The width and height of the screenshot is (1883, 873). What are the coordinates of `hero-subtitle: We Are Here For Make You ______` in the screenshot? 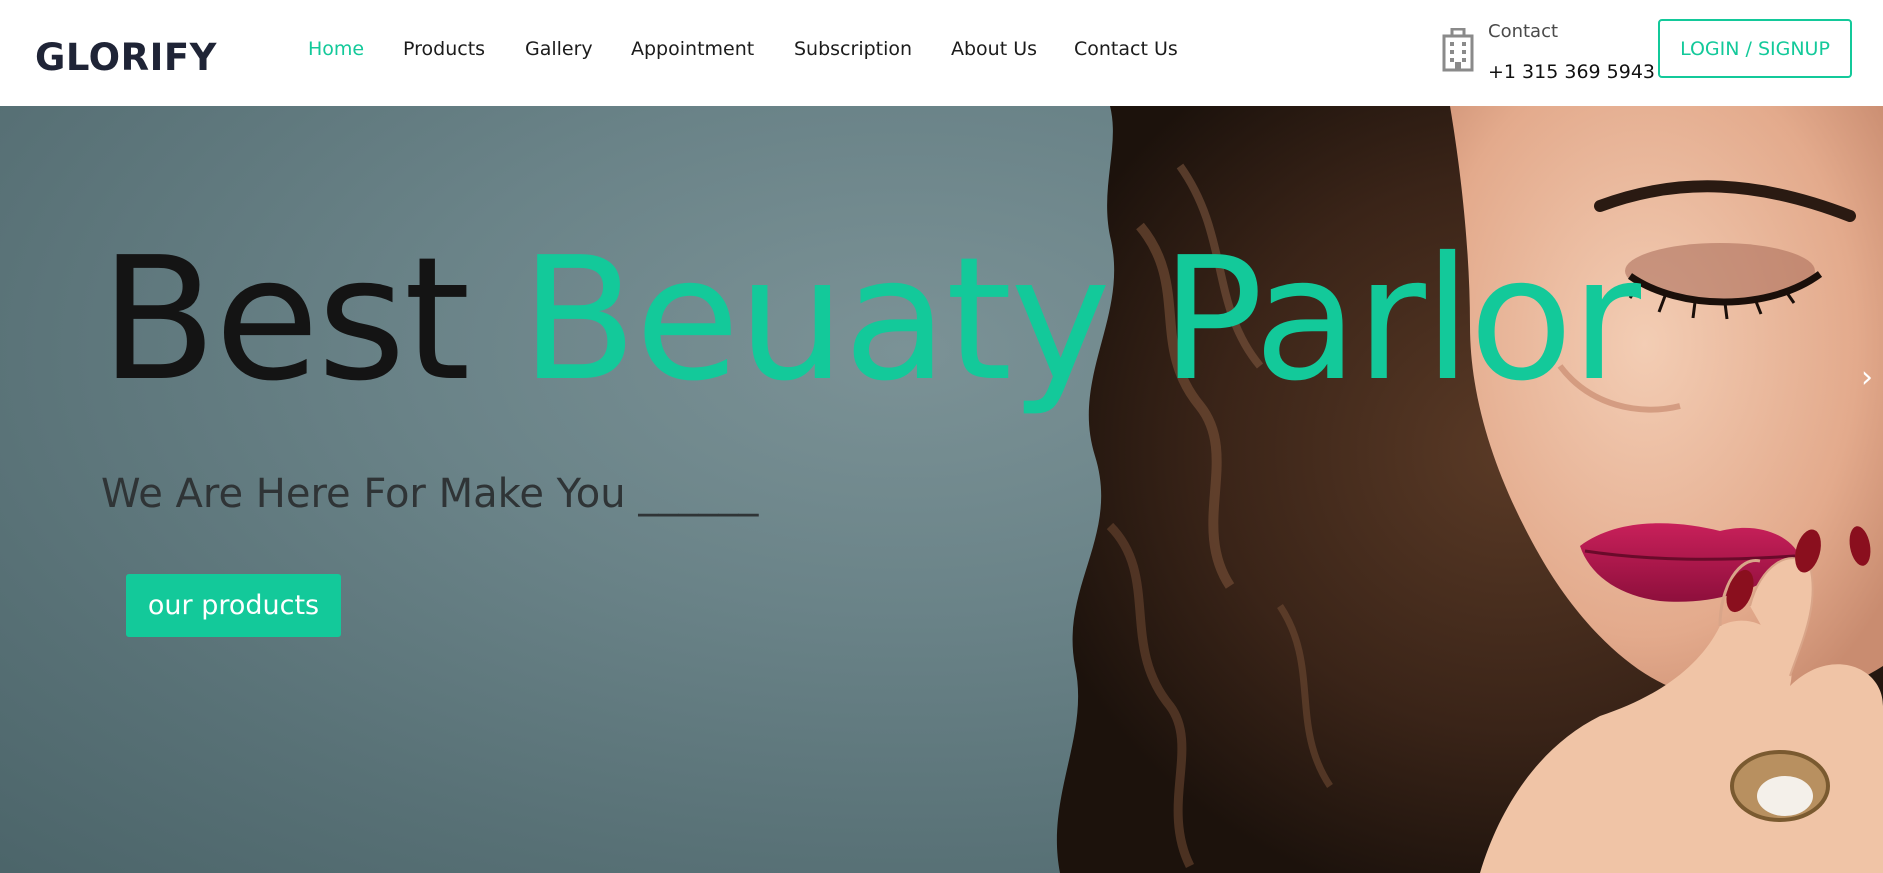 It's located at (430, 494).